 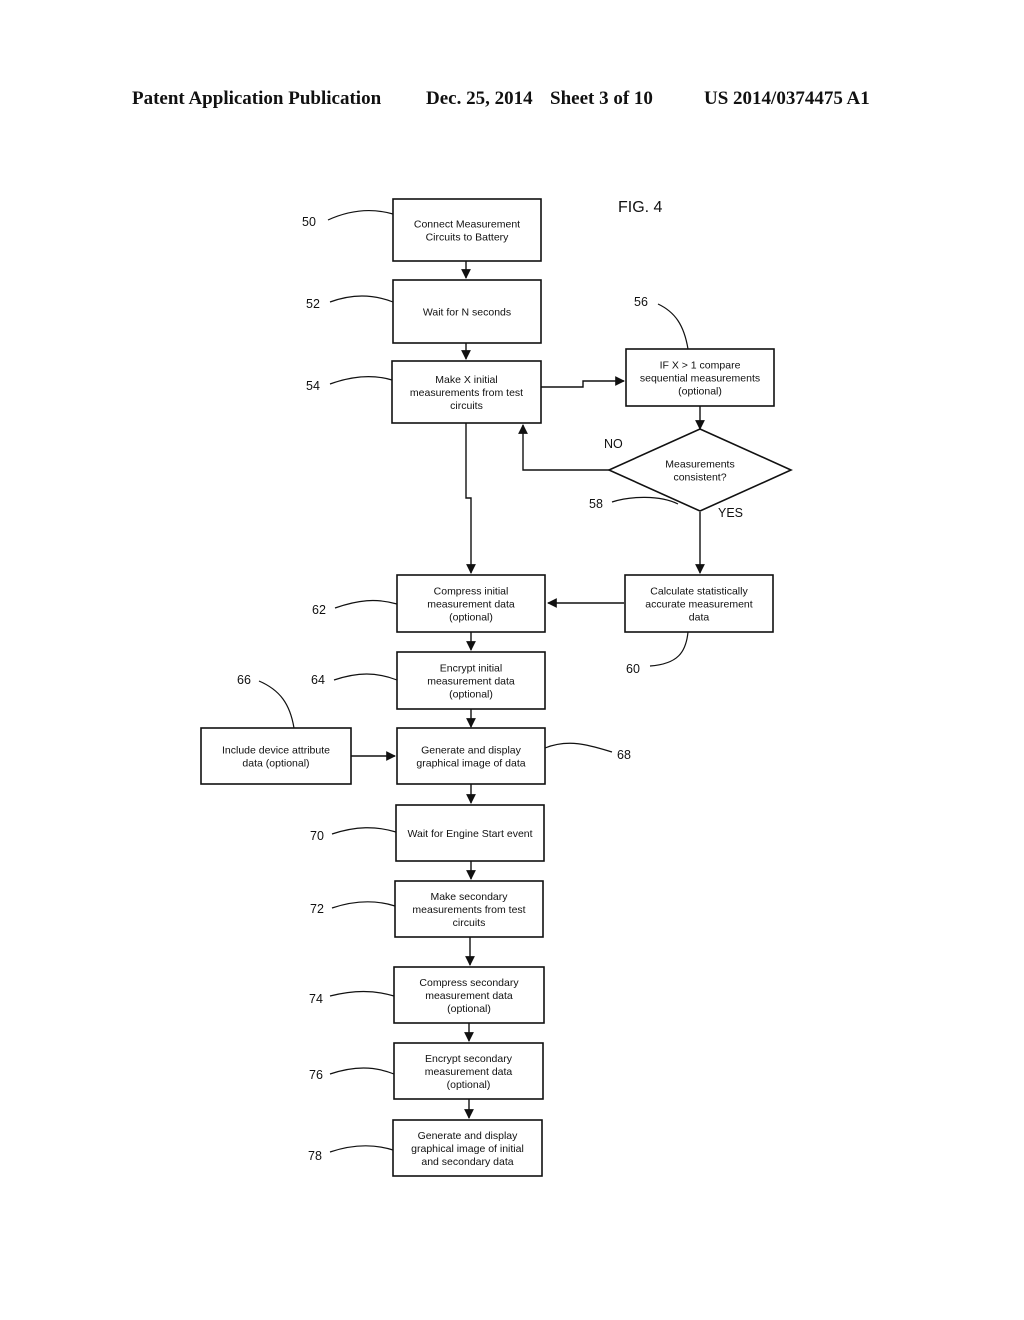 What do you see at coordinates (699, 465) in the screenshot?
I see `step-text-line: Measurements` at bounding box center [699, 465].